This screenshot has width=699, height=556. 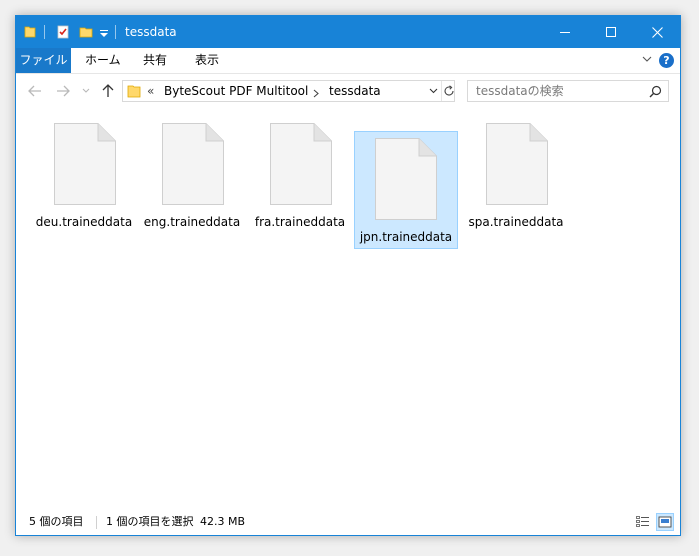 What do you see at coordinates (63, 32) in the screenshot?
I see `properties-icon` at bounding box center [63, 32].